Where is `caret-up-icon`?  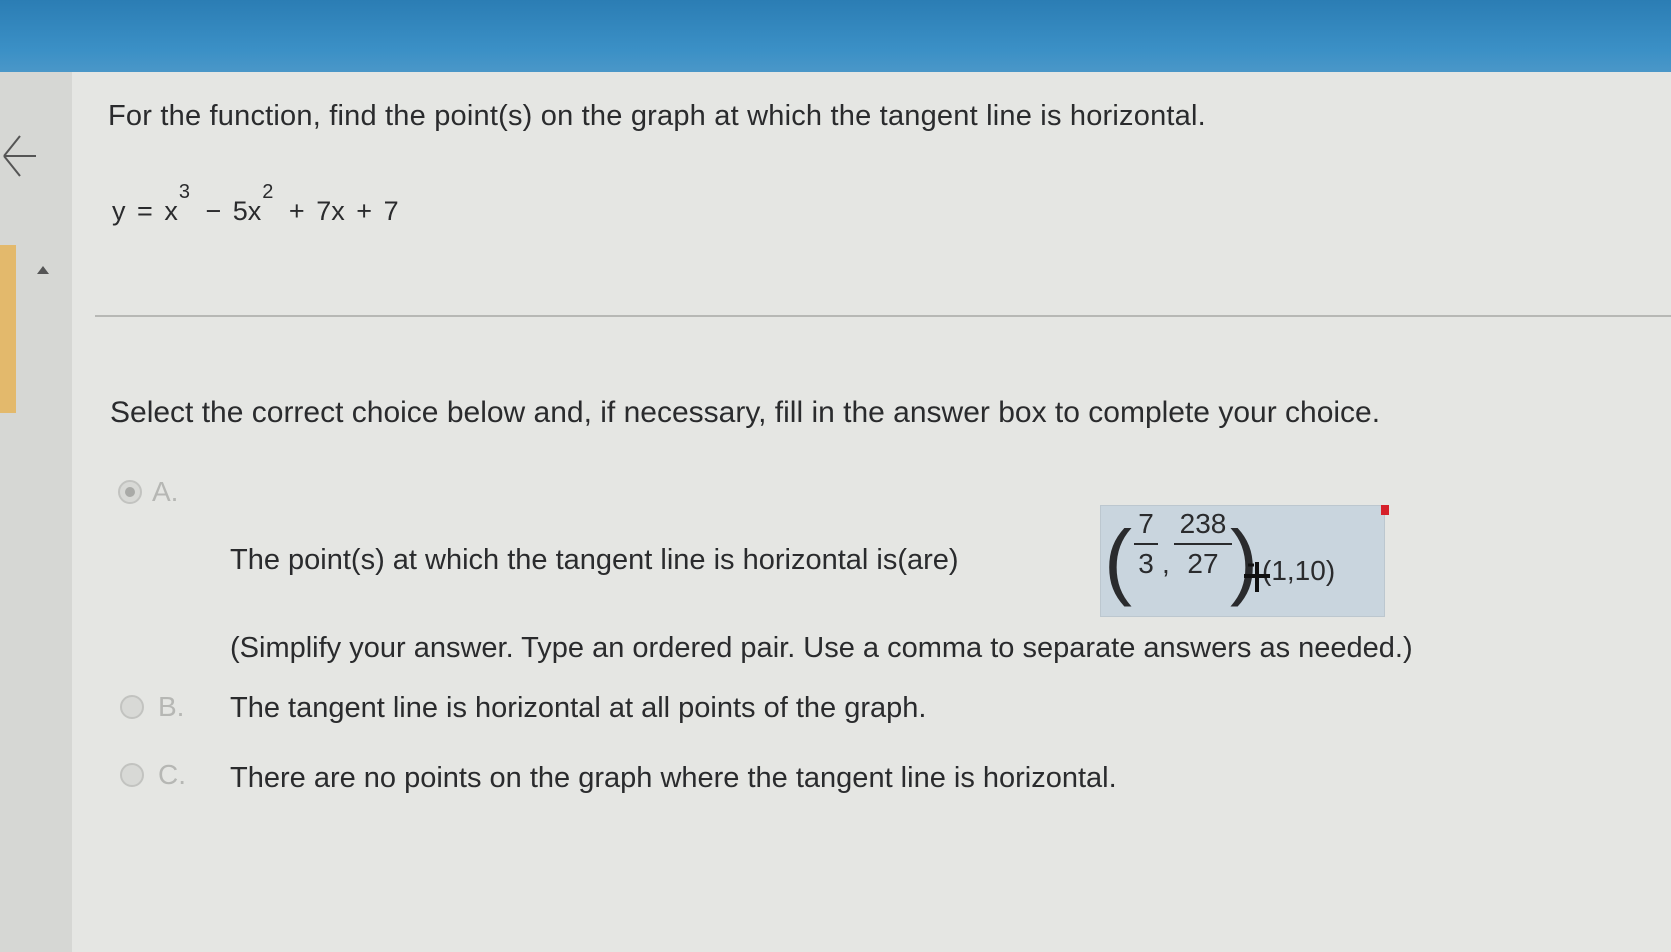
caret-up-icon is located at coordinates (43, 270).